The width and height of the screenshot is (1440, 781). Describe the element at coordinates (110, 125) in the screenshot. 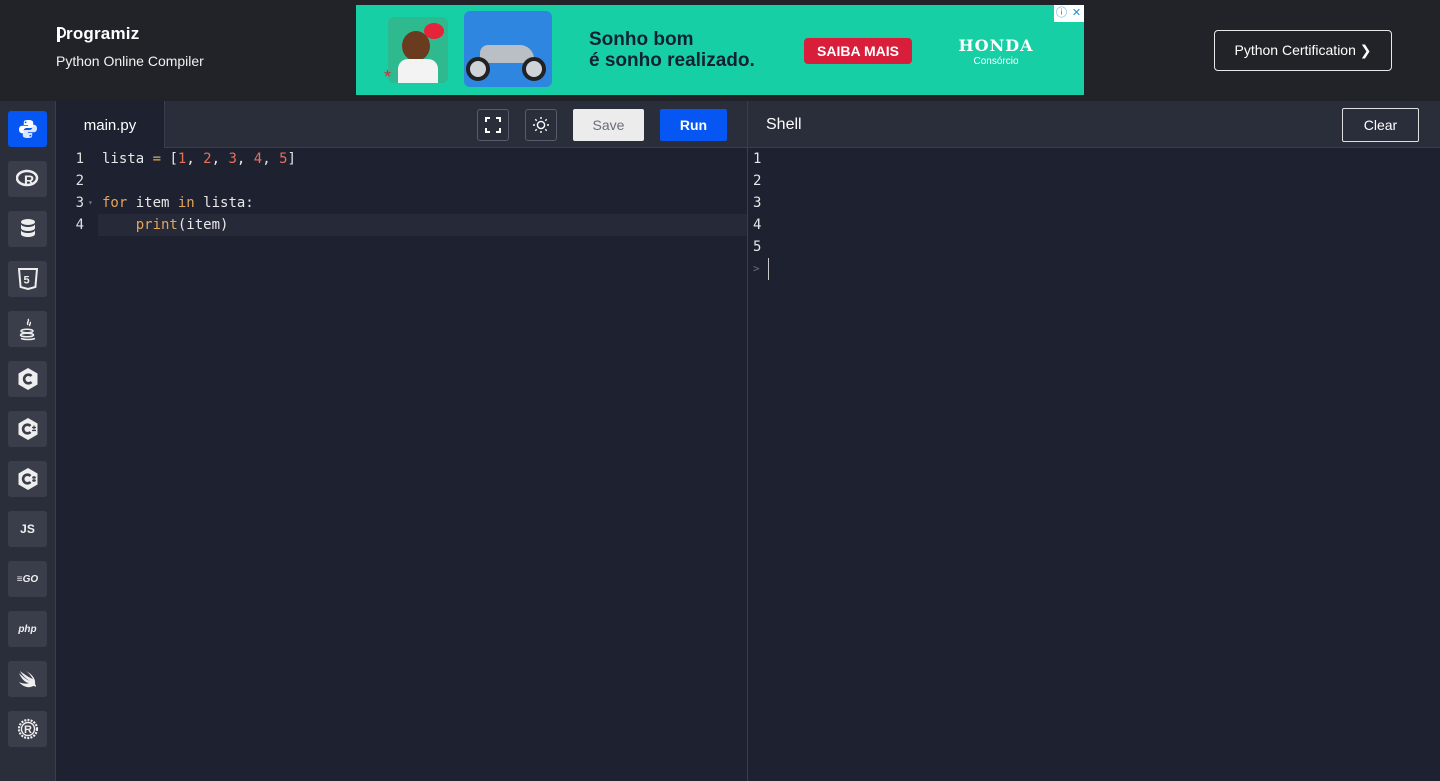

I see `tab-main-py: main.py` at that location.